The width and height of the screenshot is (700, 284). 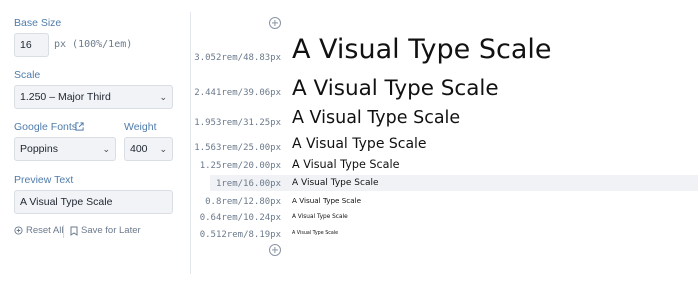 What do you see at coordinates (237, 93) in the screenshot?
I see `scale-size-label: 2.441rem/39.06px` at bounding box center [237, 93].